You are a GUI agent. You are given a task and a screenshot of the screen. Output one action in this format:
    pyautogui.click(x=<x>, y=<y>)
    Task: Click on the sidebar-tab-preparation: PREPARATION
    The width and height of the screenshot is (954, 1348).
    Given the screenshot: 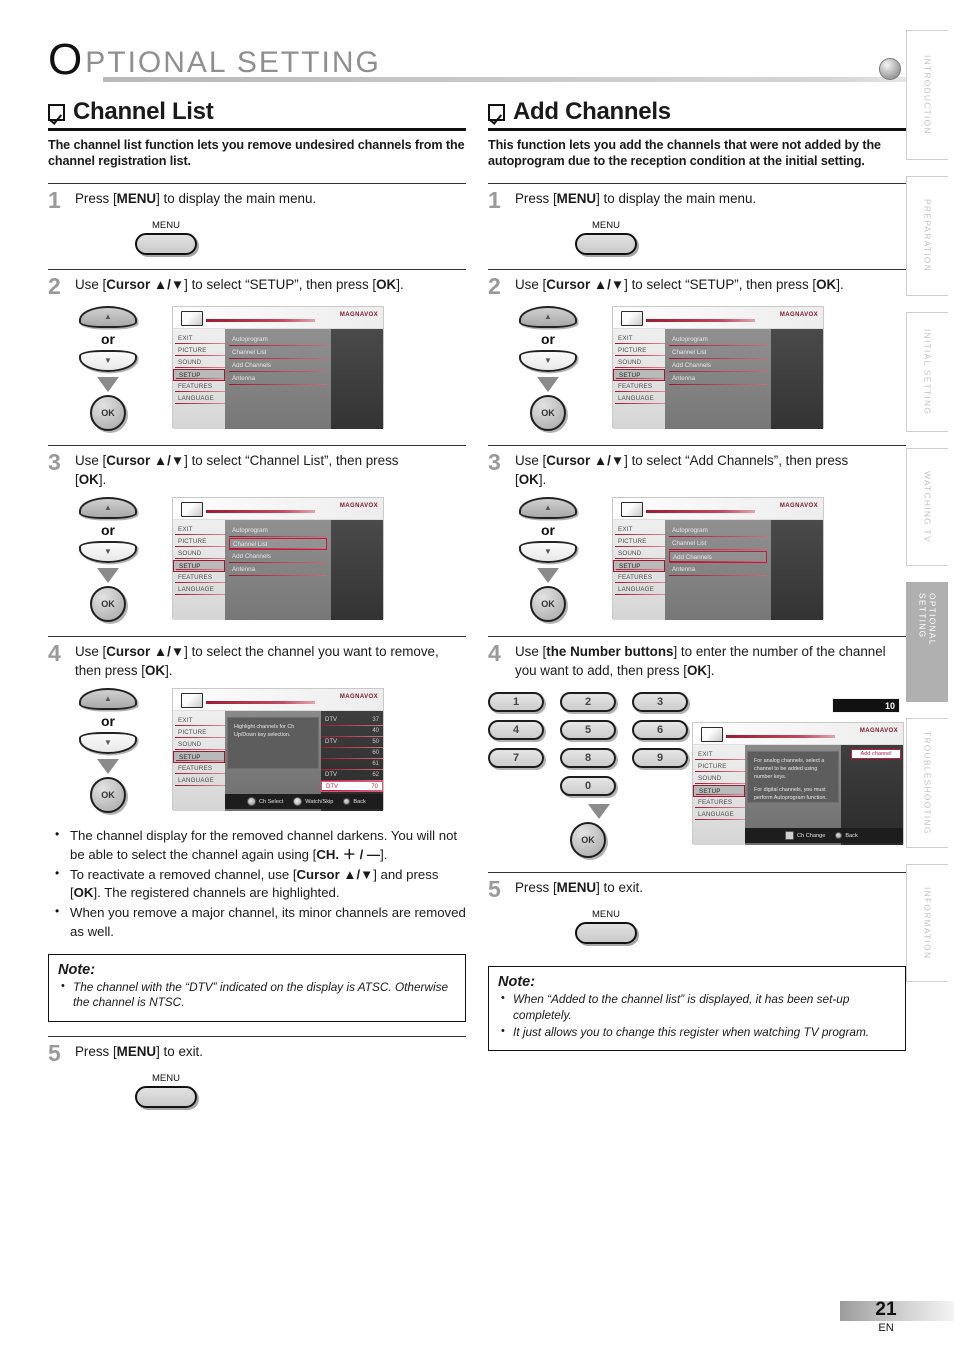 What is the action you would take?
    pyautogui.click(x=927, y=236)
    